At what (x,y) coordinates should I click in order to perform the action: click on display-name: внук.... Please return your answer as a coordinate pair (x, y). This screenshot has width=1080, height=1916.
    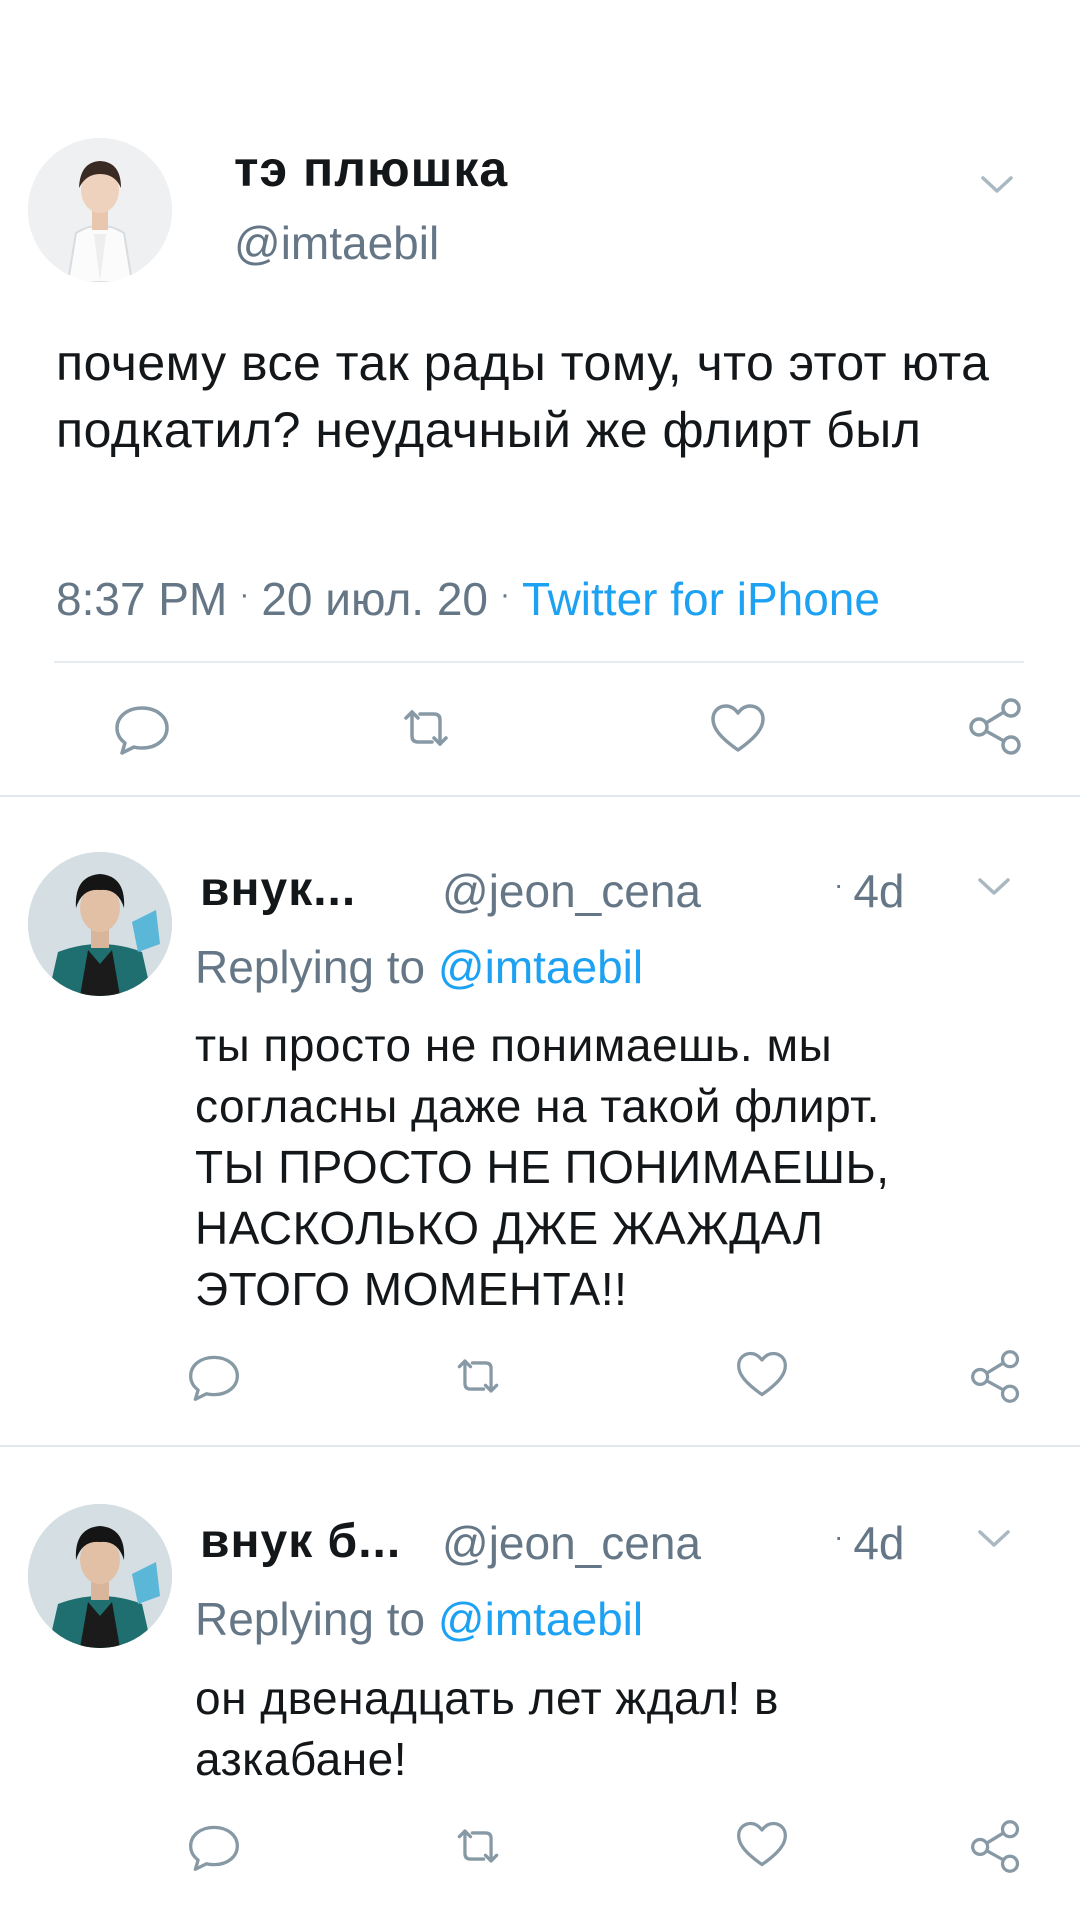
    Looking at the image, I should click on (278, 889).